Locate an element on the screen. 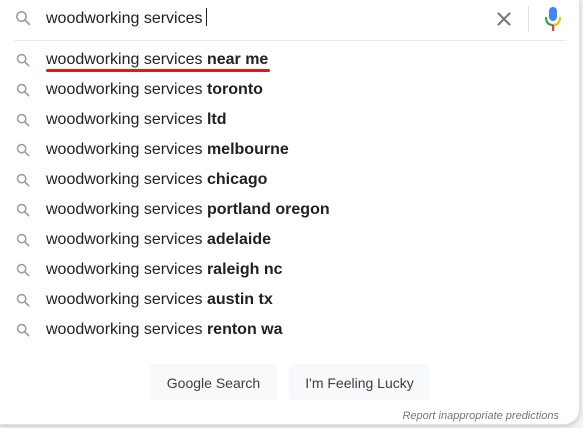 The image size is (583, 428). suggestion-item: woodworking services toronto is located at coordinates (290, 90).